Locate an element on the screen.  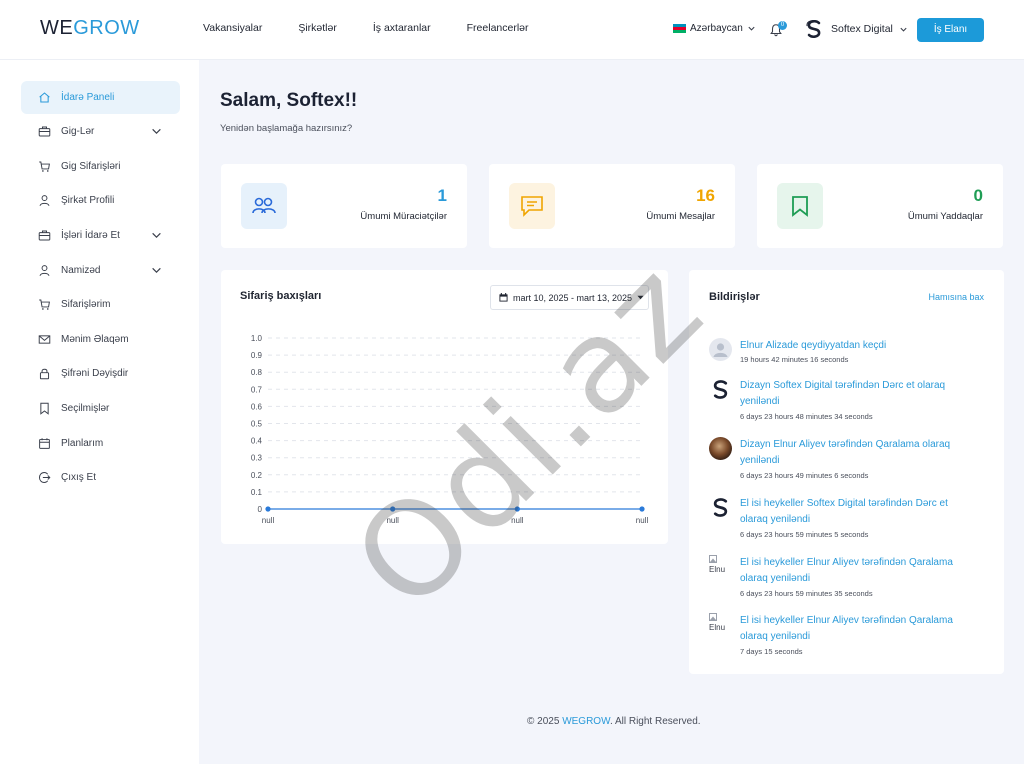
sidebar-item-label: Şirkət Profili is located at coordinates (88, 200).